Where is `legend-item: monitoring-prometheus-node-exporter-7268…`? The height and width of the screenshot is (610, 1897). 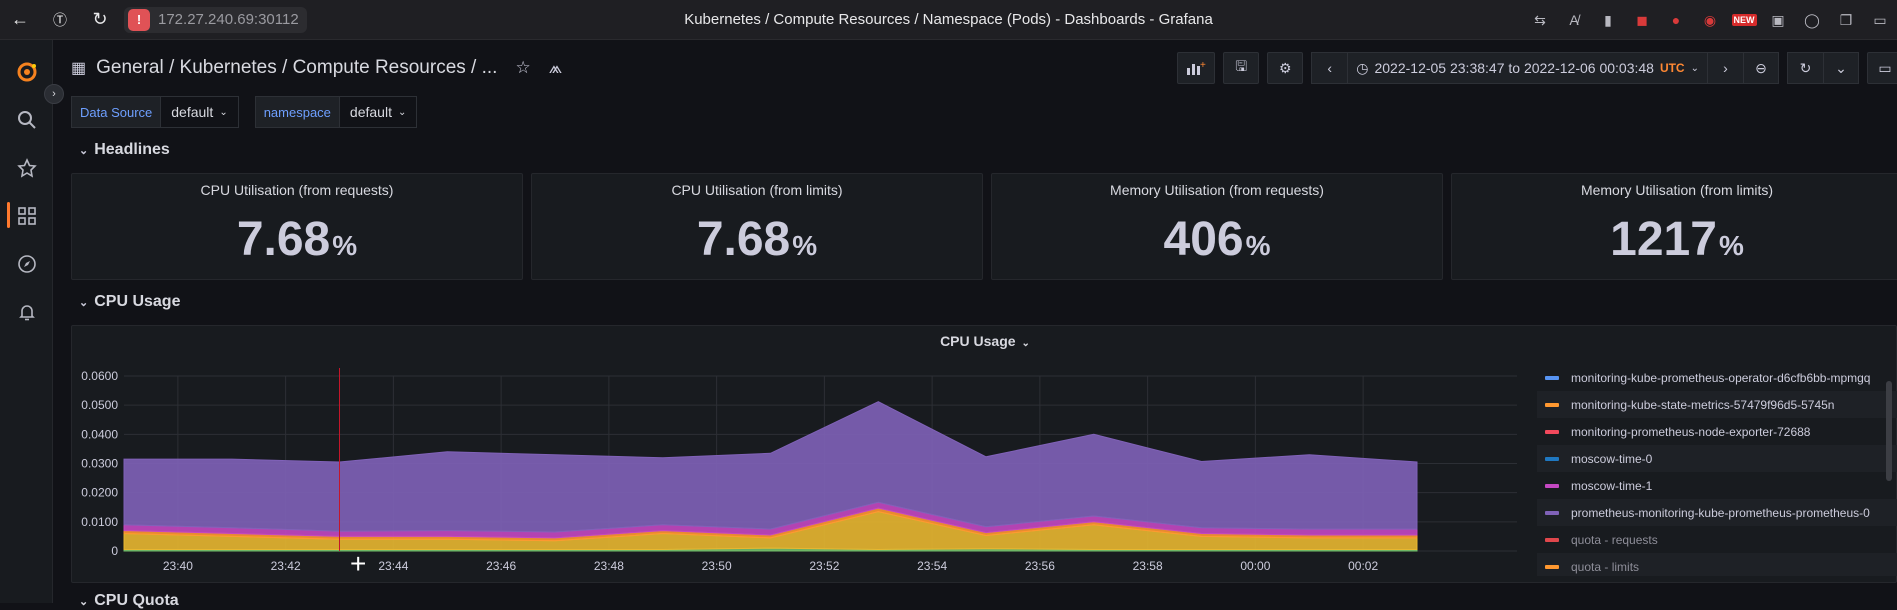
legend-item: monitoring-prometheus-node-exporter-7268… is located at coordinates (1717, 431).